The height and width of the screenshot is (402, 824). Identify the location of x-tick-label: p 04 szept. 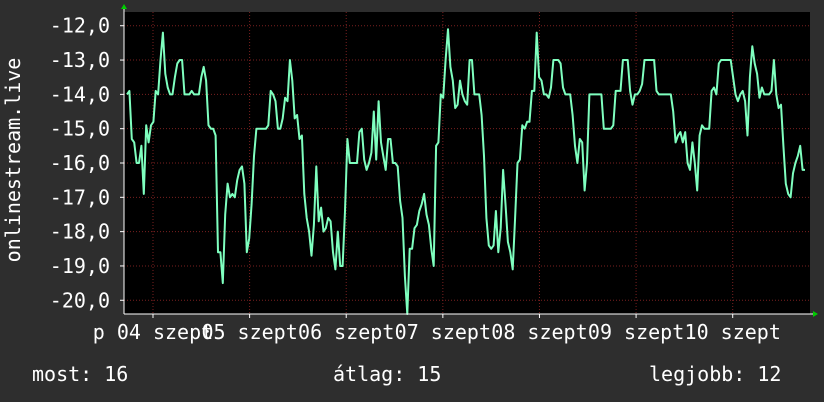
(153, 332).